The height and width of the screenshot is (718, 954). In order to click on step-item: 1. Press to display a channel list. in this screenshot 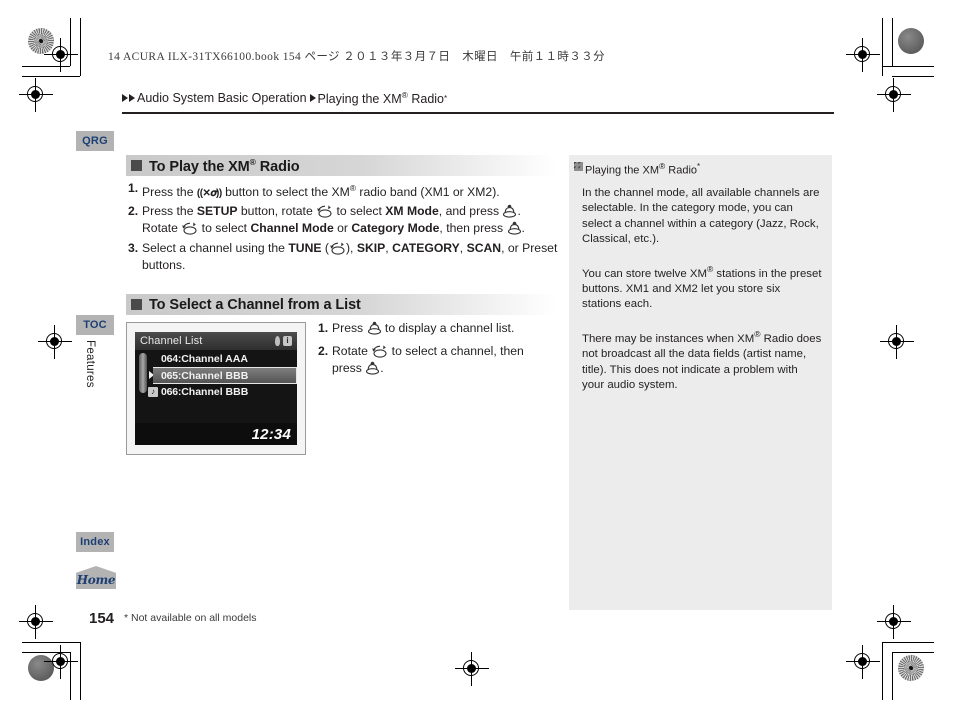, I will do `click(432, 328)`.